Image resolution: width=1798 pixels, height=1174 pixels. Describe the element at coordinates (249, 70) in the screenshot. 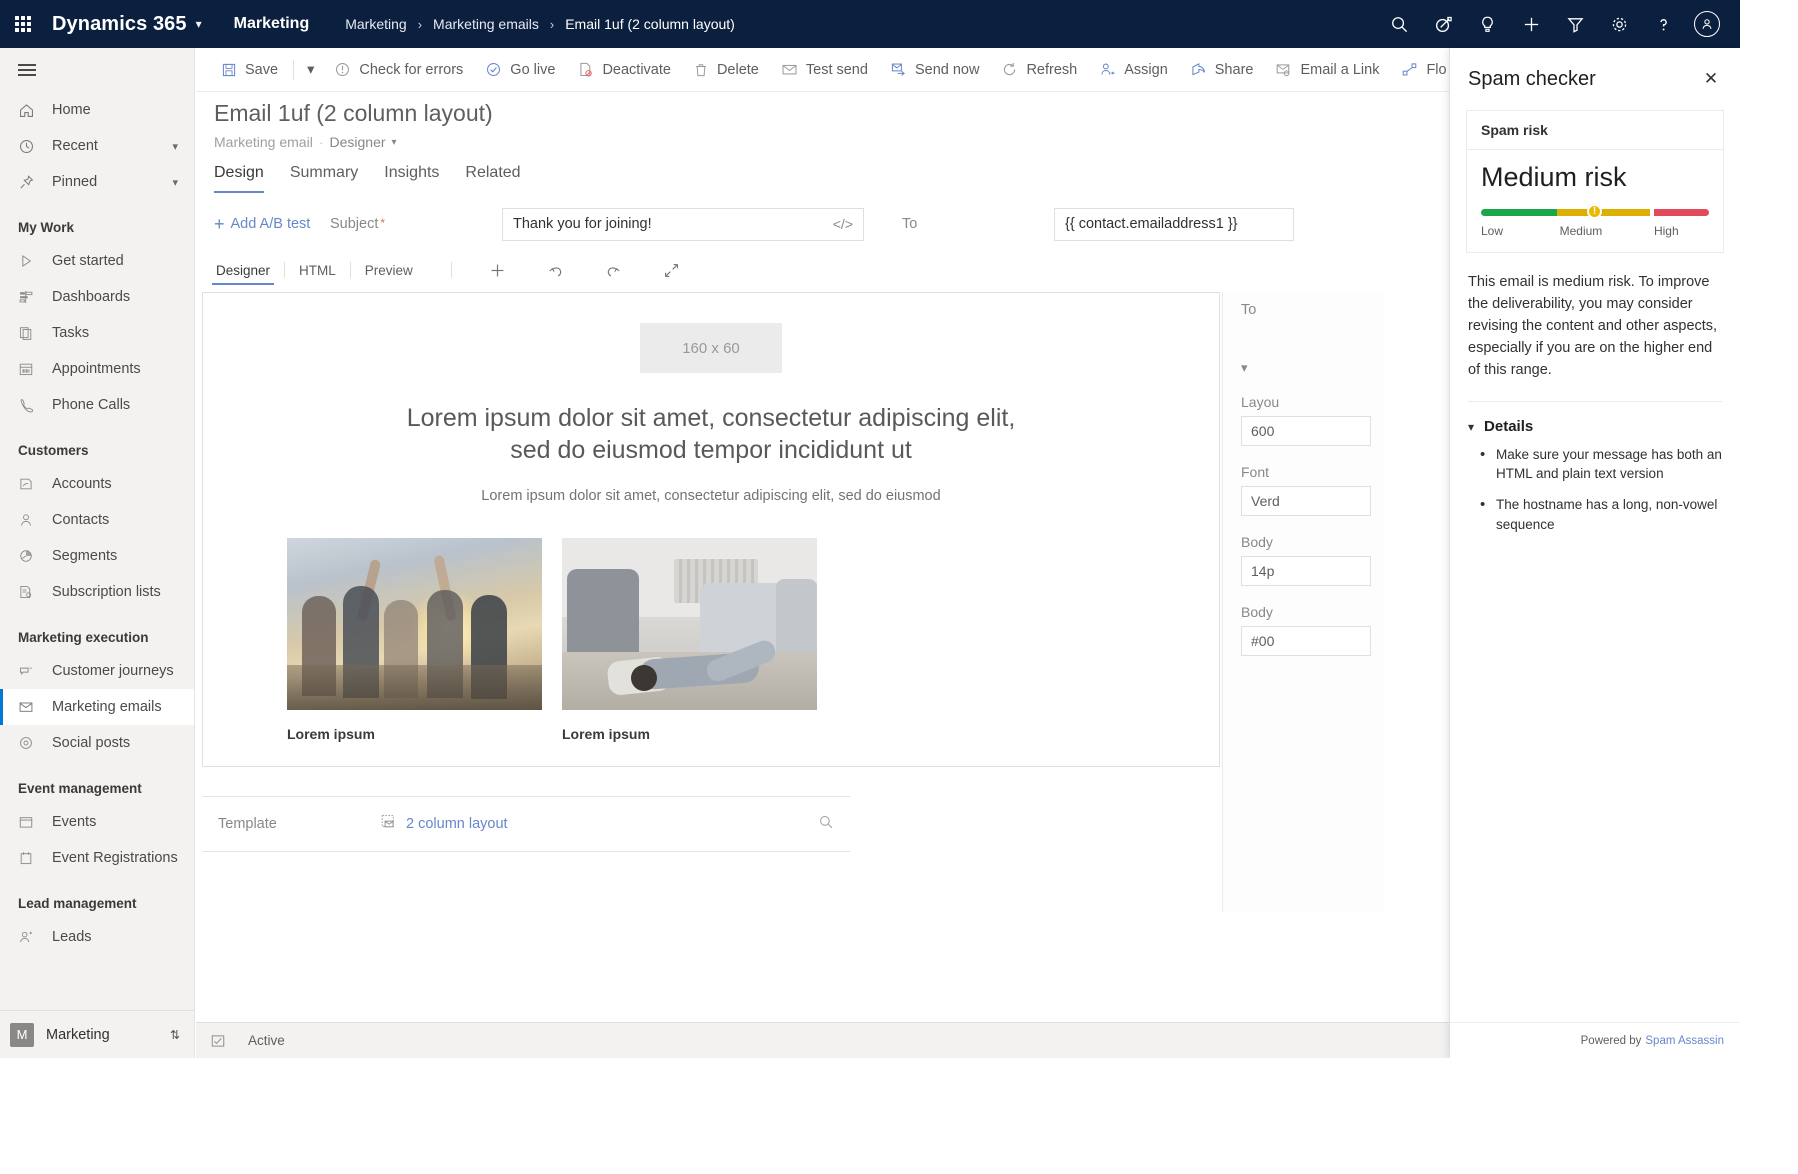

I see `save-button: Save` at that location.